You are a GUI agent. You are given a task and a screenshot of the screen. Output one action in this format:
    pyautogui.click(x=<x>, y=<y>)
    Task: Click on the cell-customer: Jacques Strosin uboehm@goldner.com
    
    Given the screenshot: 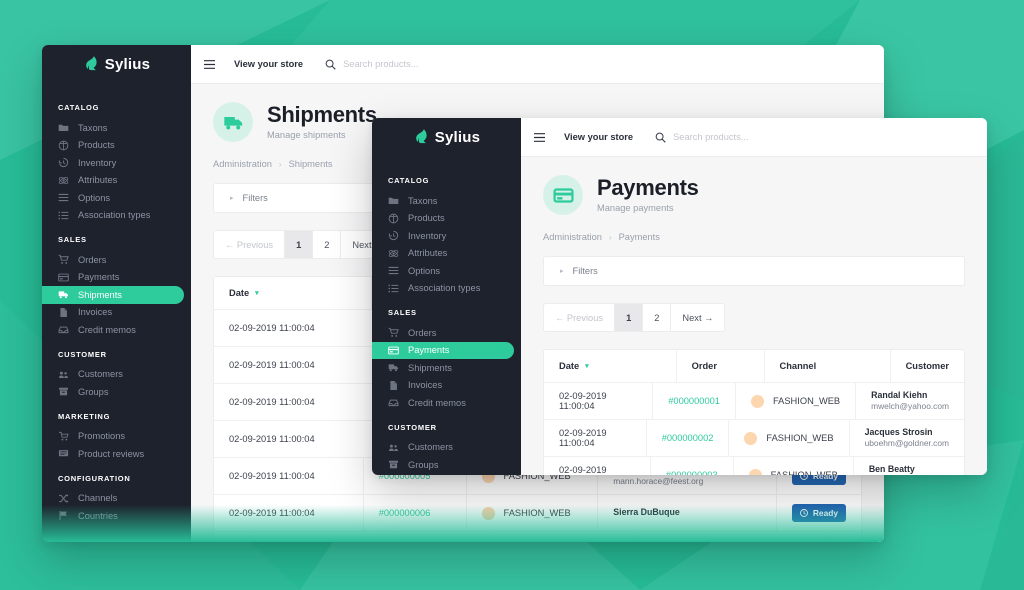 What is the action you would take?
    pyautogui.click(x=907, y=438)
    